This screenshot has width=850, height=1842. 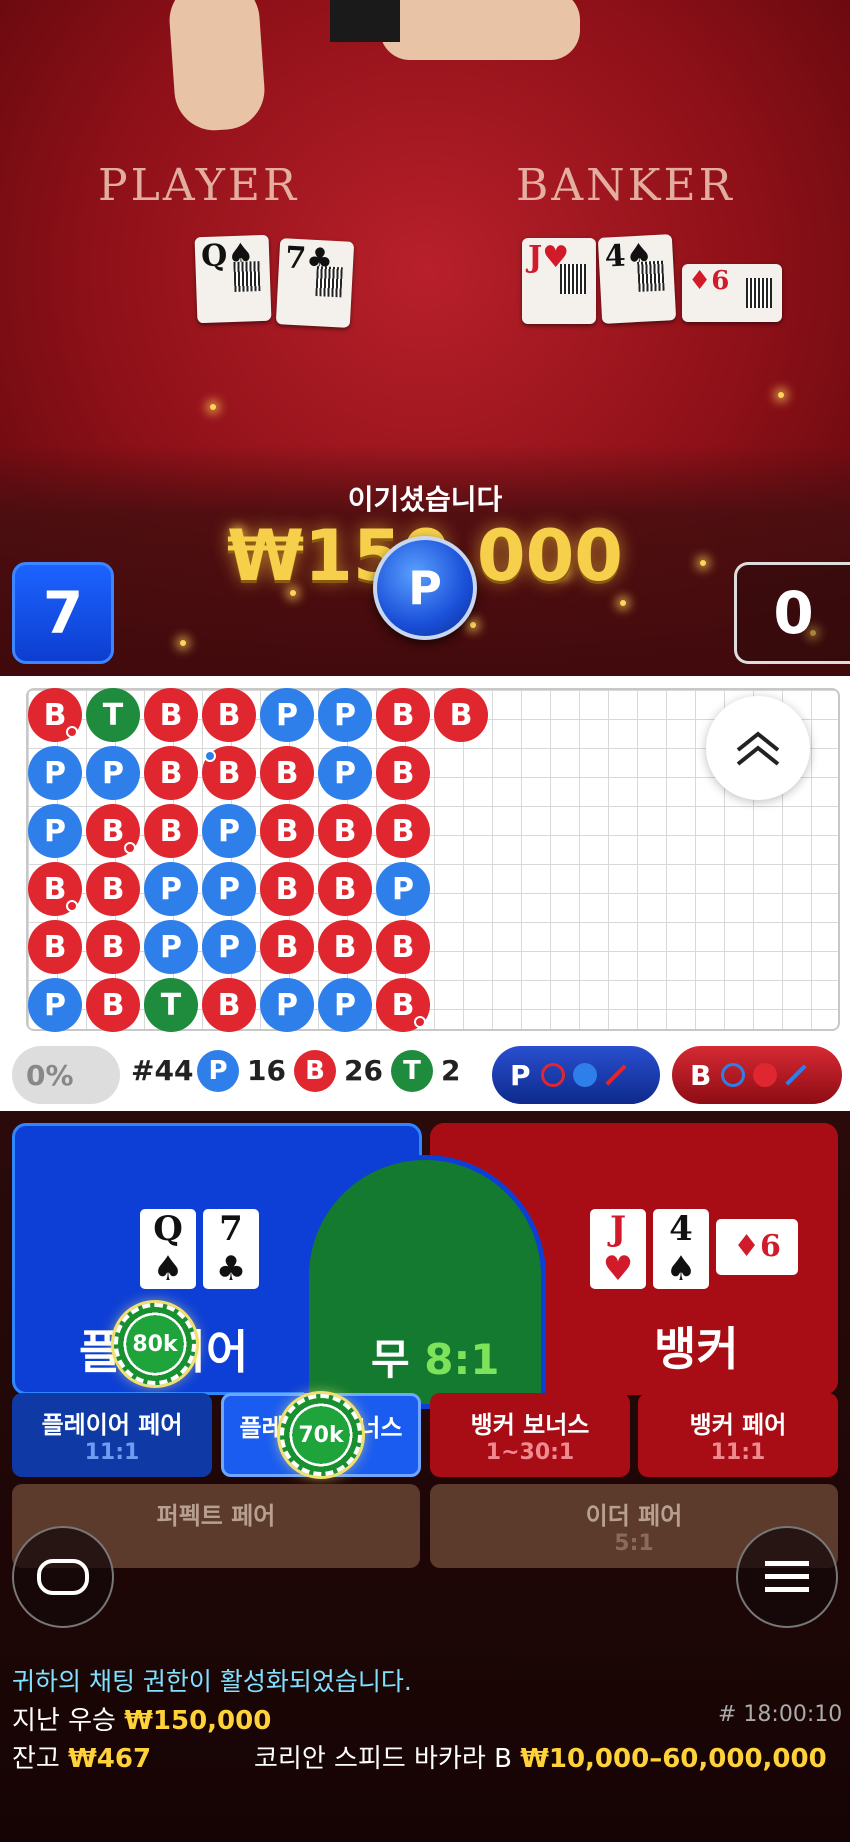 I want to click on banker-card-6: ♦6, so click(x=757, y=1247).